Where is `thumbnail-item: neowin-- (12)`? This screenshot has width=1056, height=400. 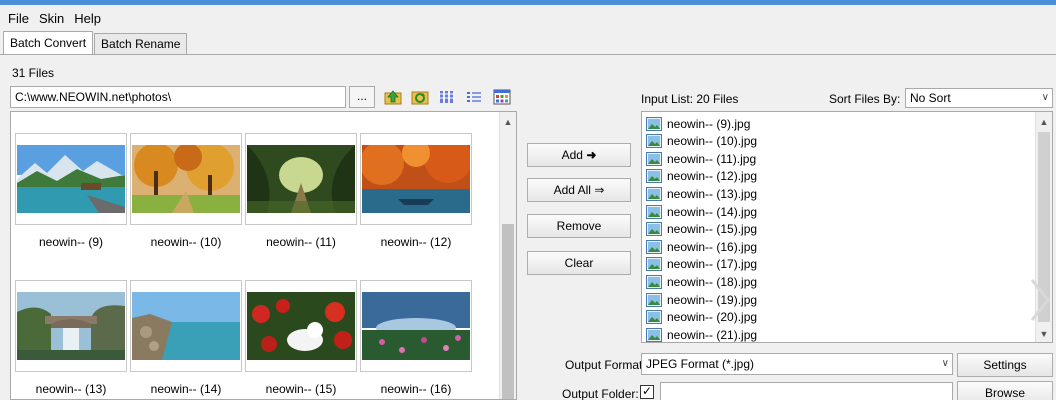 thumbnail-item: neowin-- (12) is located at coordinates (416, 191).